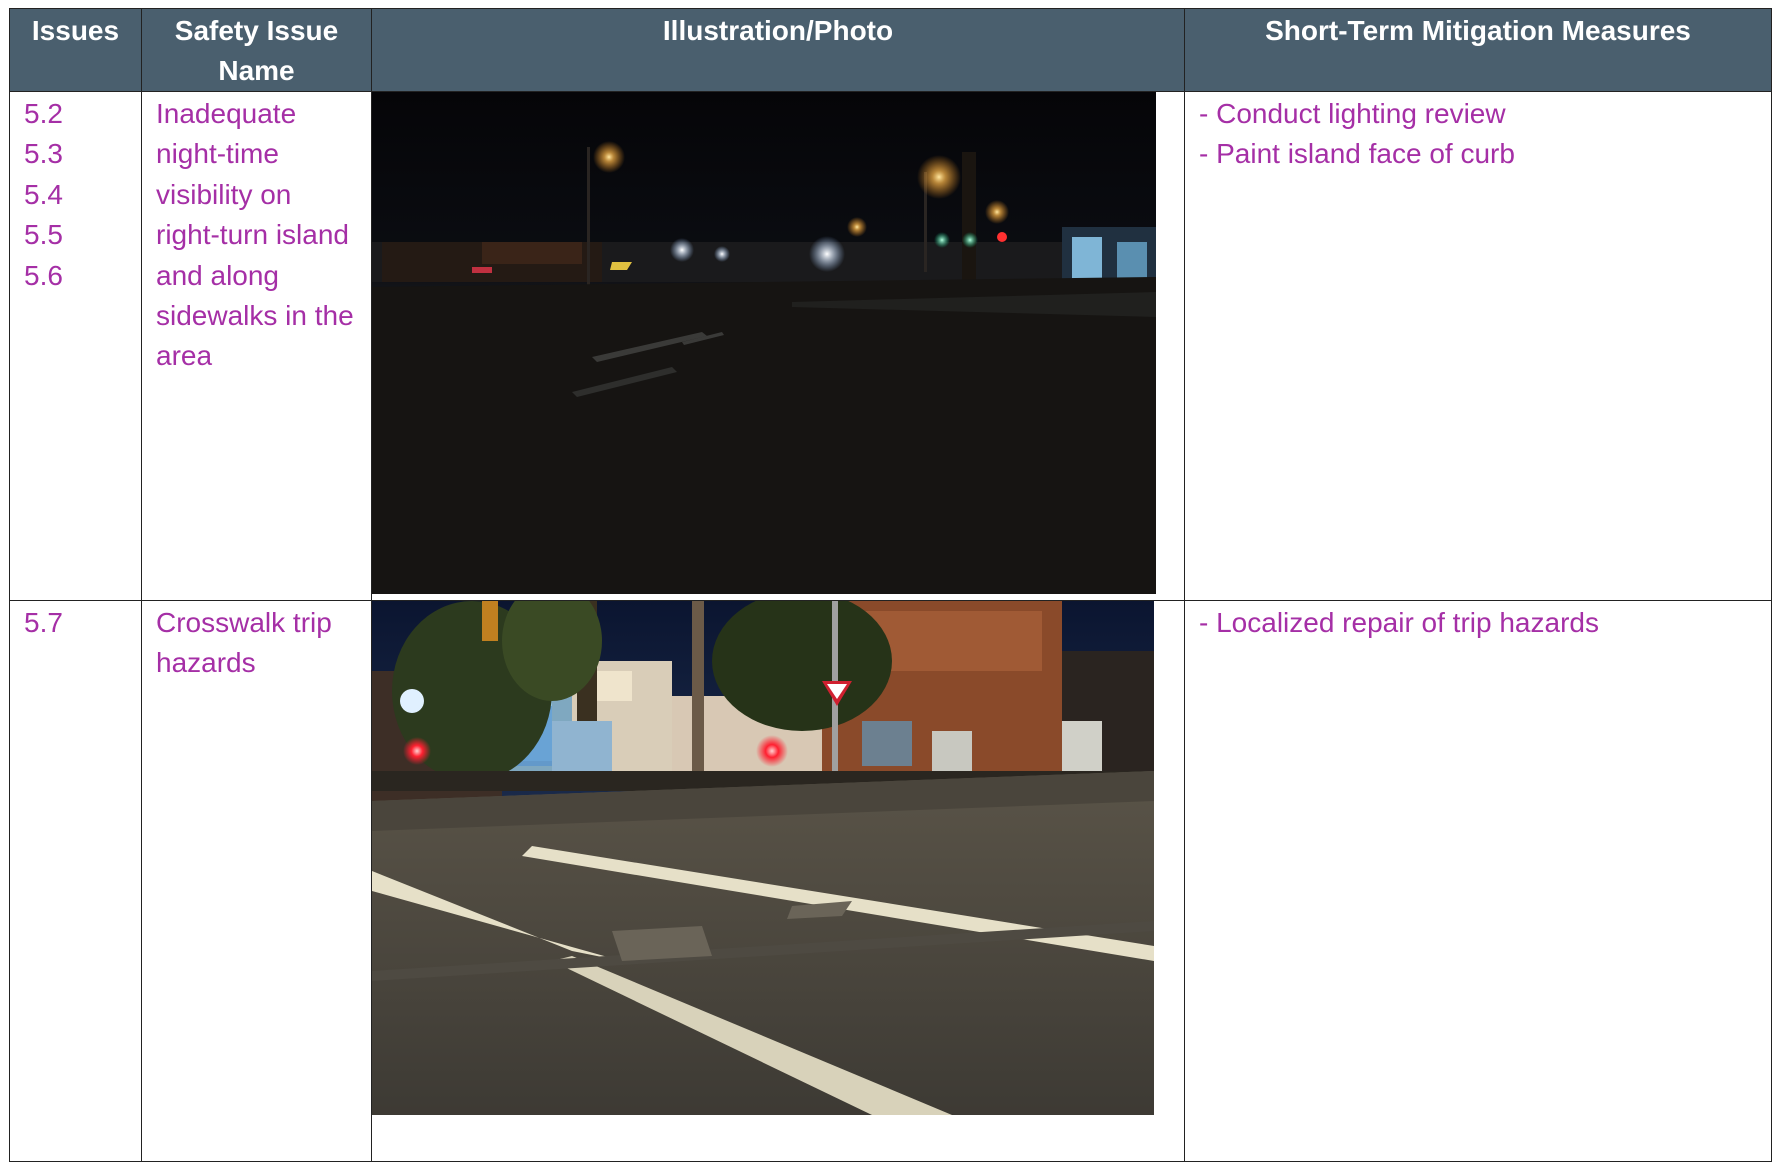  Describe the element at coordinates (1399, 622) in the screenshot. I see `mitigation-item: - Localized repair of trip hazards` at that location.